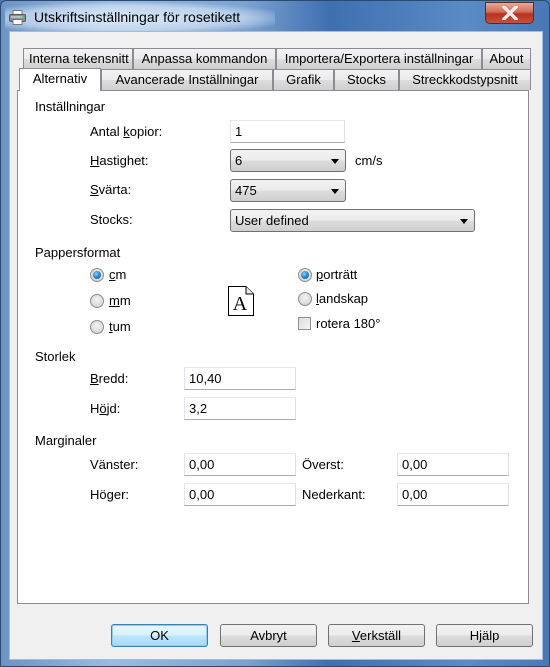 The height and width of the screenshot is (667, 550). I want to click on margin-bottom-input: 0,00, so click(453, 494).